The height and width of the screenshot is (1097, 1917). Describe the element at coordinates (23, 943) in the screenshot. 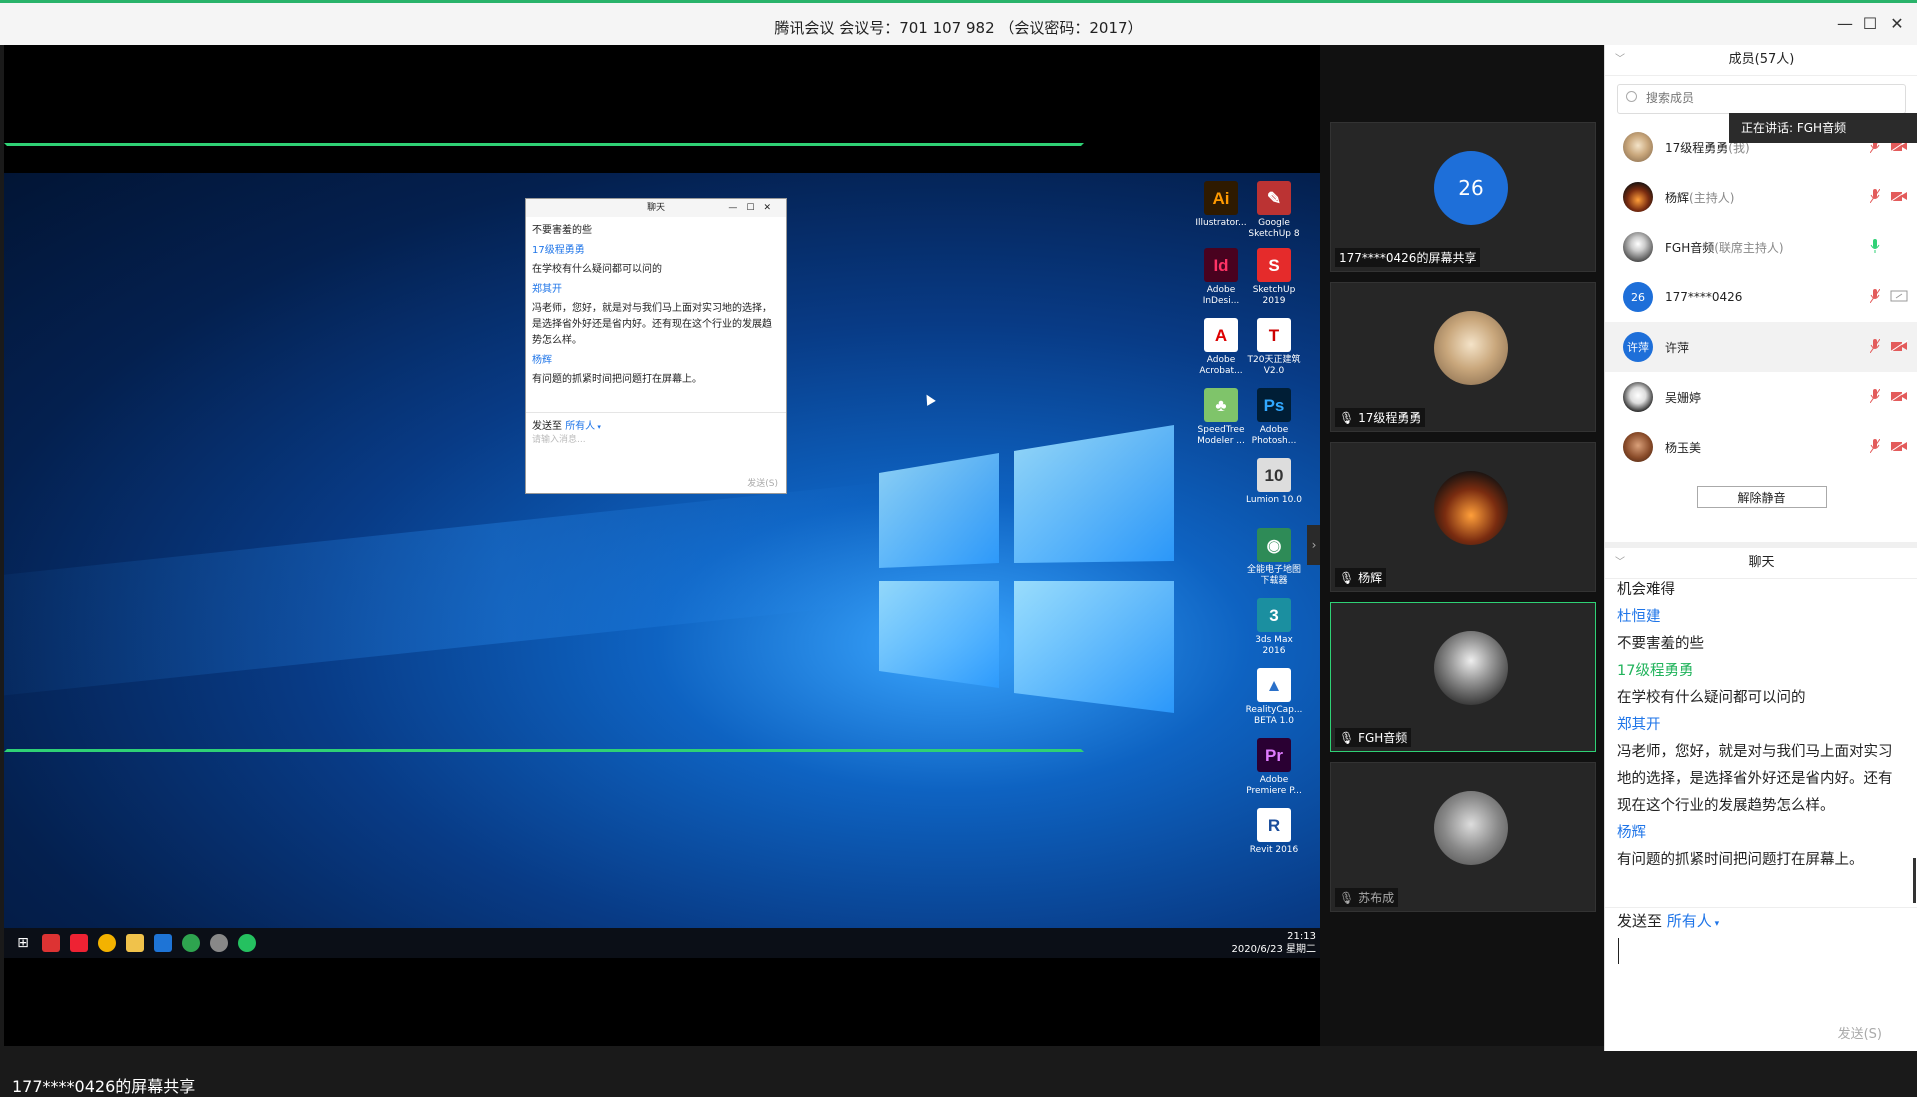

I see `start-button-icon: ⊞` at that location.